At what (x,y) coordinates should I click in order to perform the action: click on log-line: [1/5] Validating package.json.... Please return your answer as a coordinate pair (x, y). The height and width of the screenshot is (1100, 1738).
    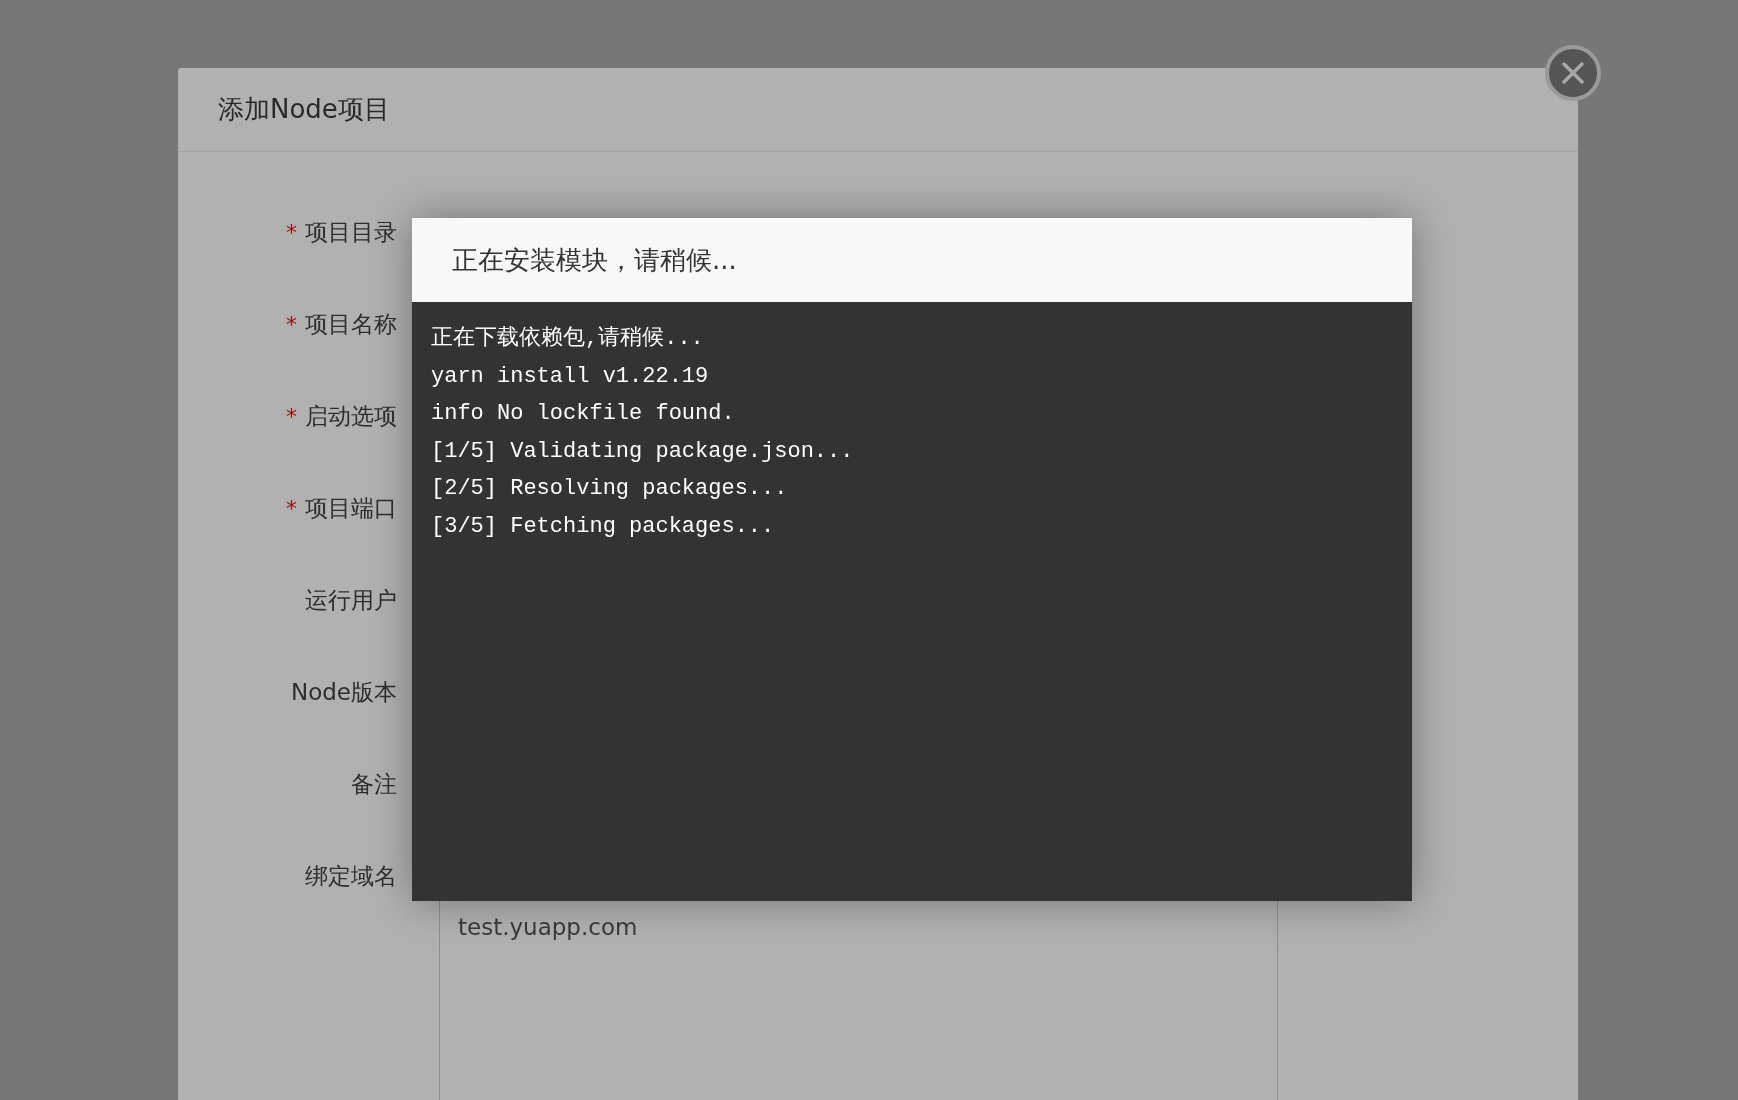
    Looking at the image, I should click on (643, 451).